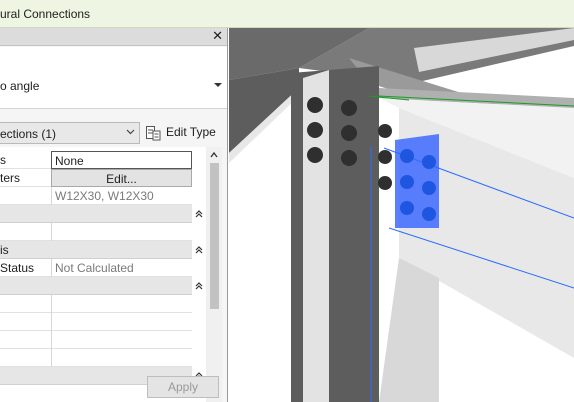 The image size is (574, 402). What do you see at coordinates (4, 250) in the screenshot?
I see `group-title: is` at bounding box center [4, 250].